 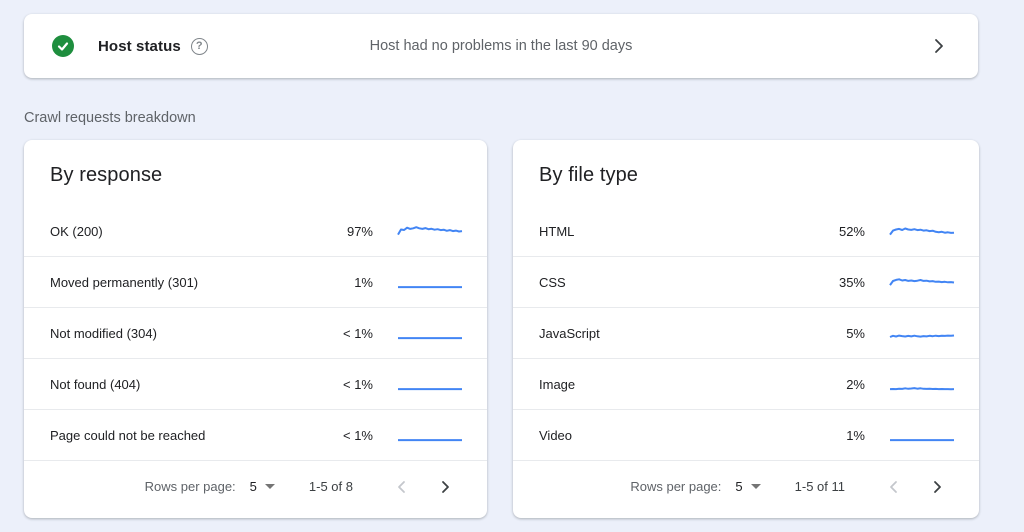 What do you see at coordinates (255, 282) in the screenshot?
I see `table-row: Moved permanently (301) 1%` at bounding box center [255, 282].